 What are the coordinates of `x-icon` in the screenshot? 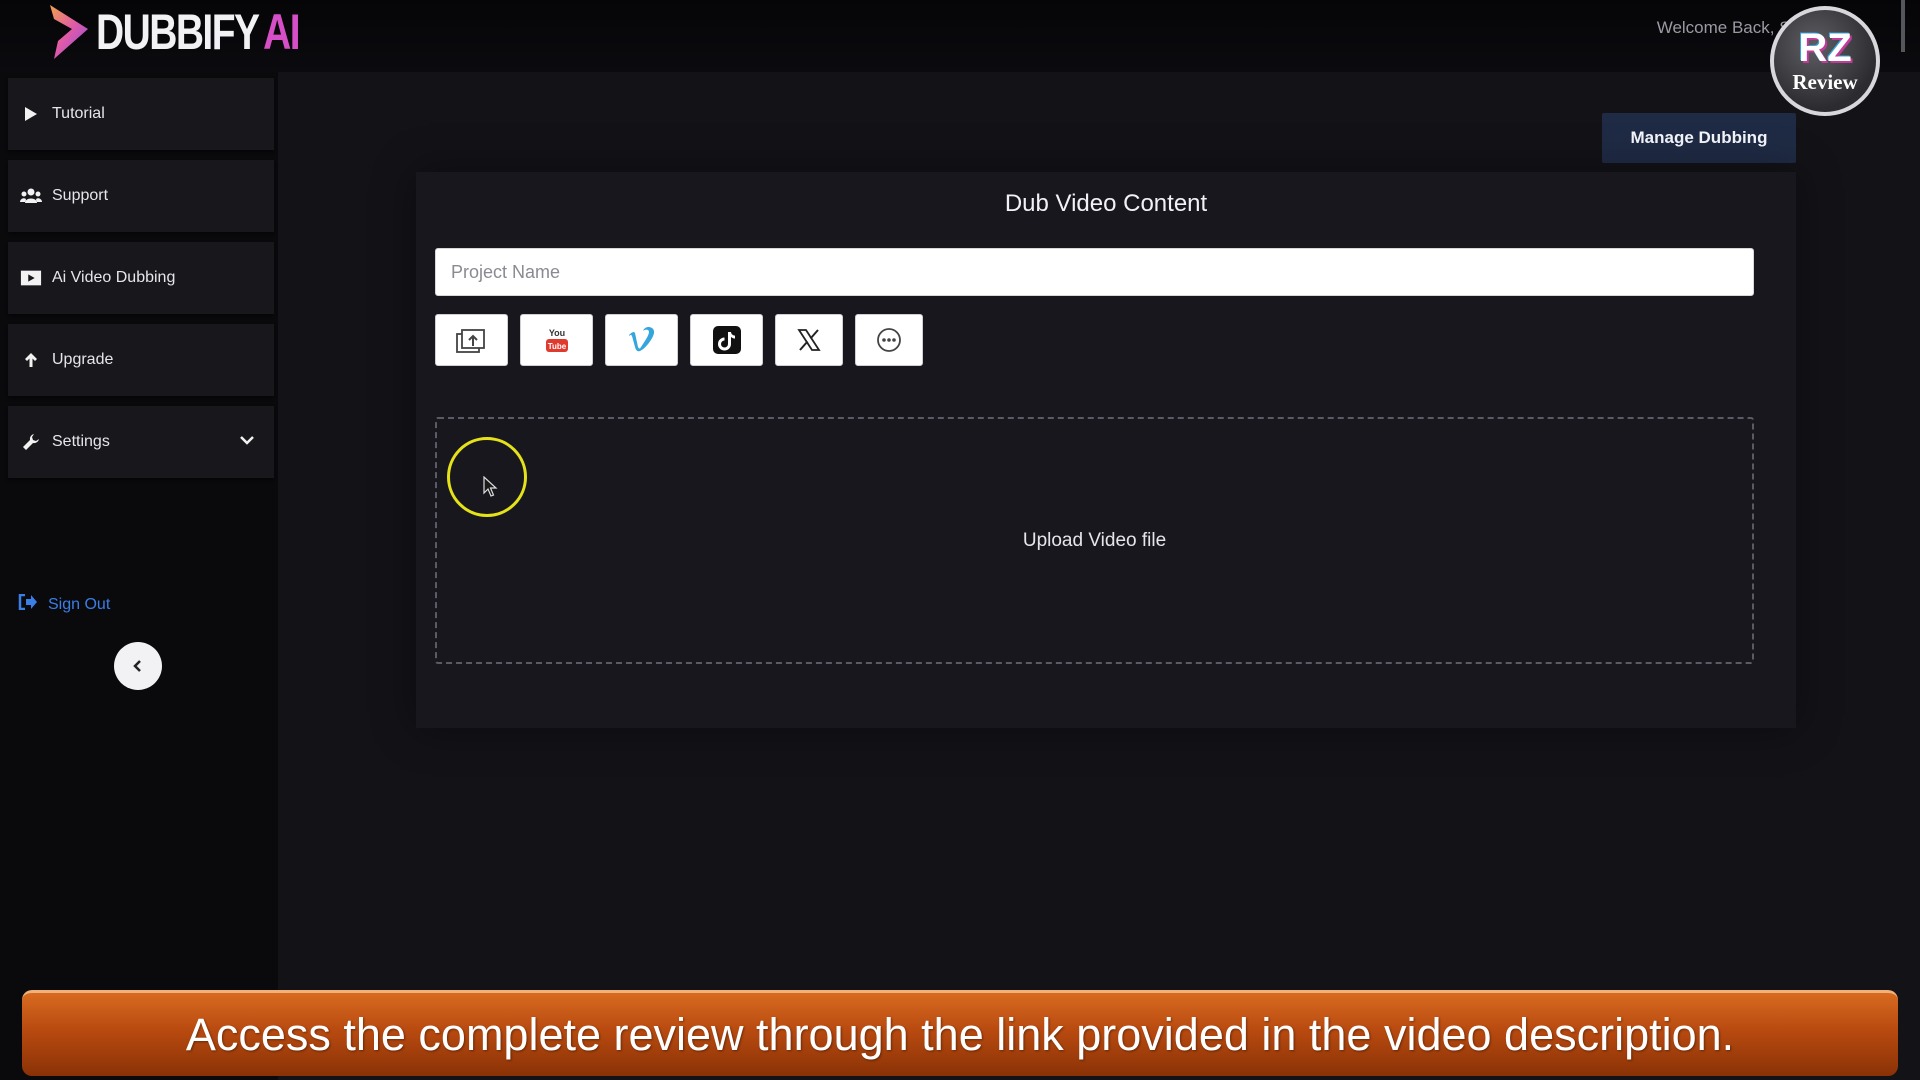 It's located at (809, 340).